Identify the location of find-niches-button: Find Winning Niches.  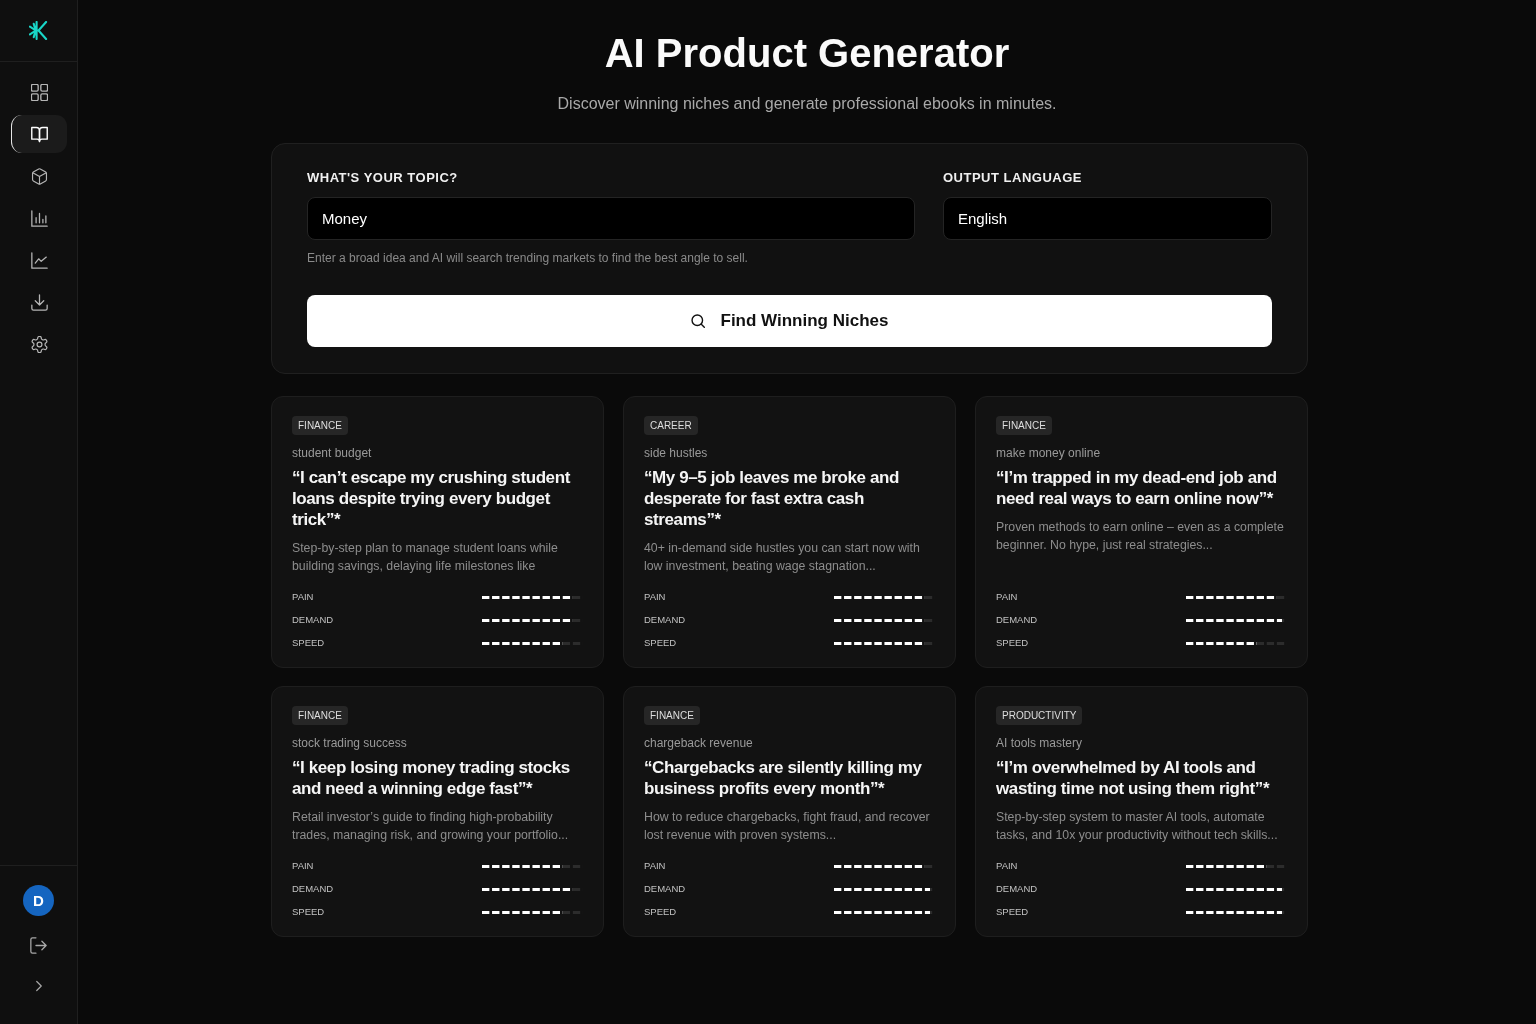
(789, 321).